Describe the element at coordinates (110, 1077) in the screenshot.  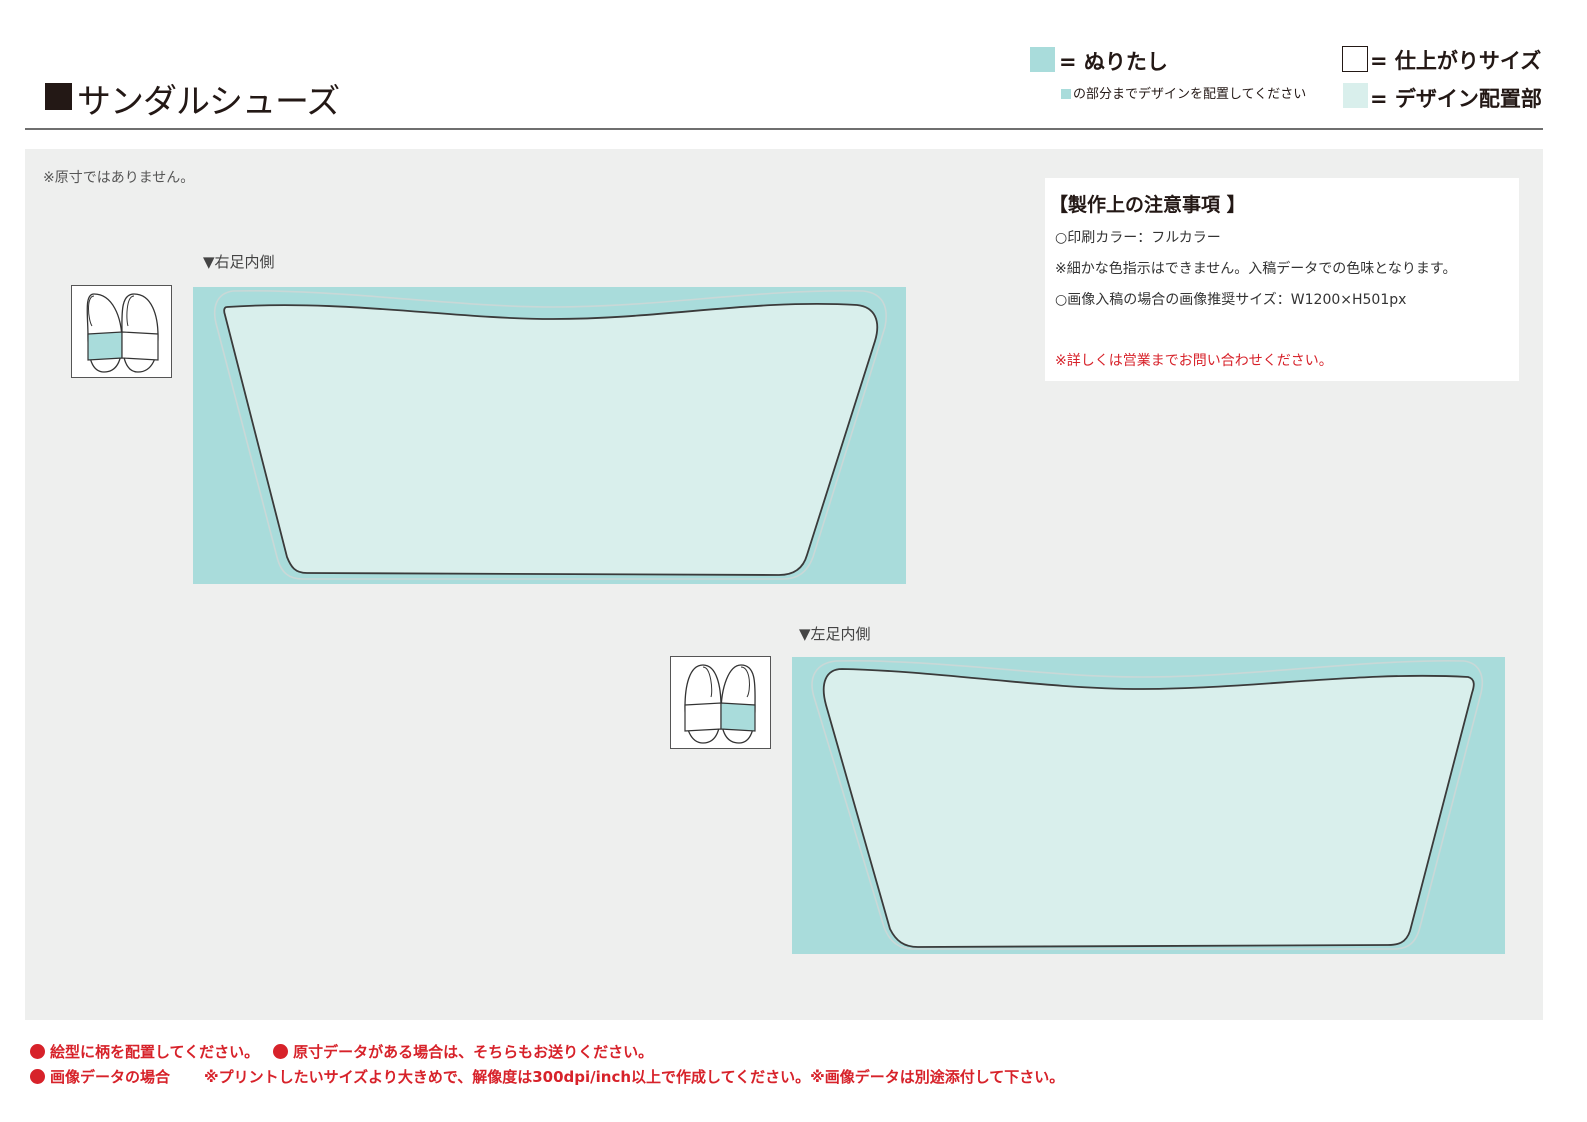
I see `footer-item-3: 画像データの場合` at that location.